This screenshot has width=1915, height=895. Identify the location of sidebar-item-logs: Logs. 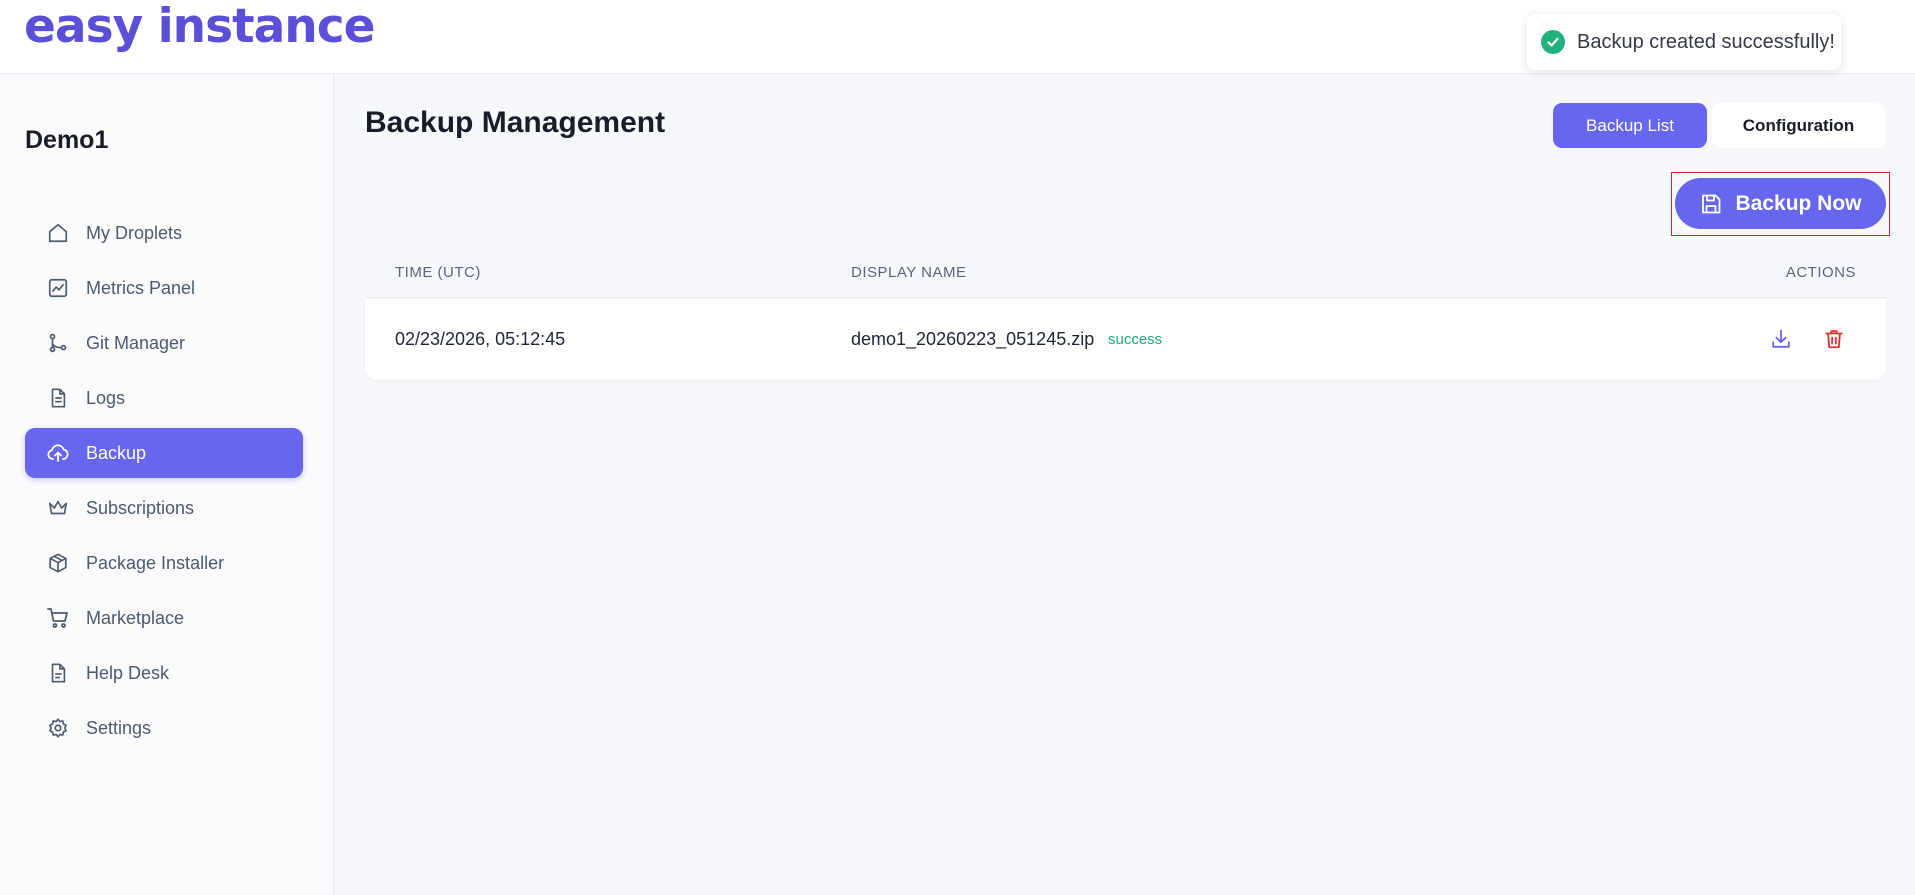
(164, 398).